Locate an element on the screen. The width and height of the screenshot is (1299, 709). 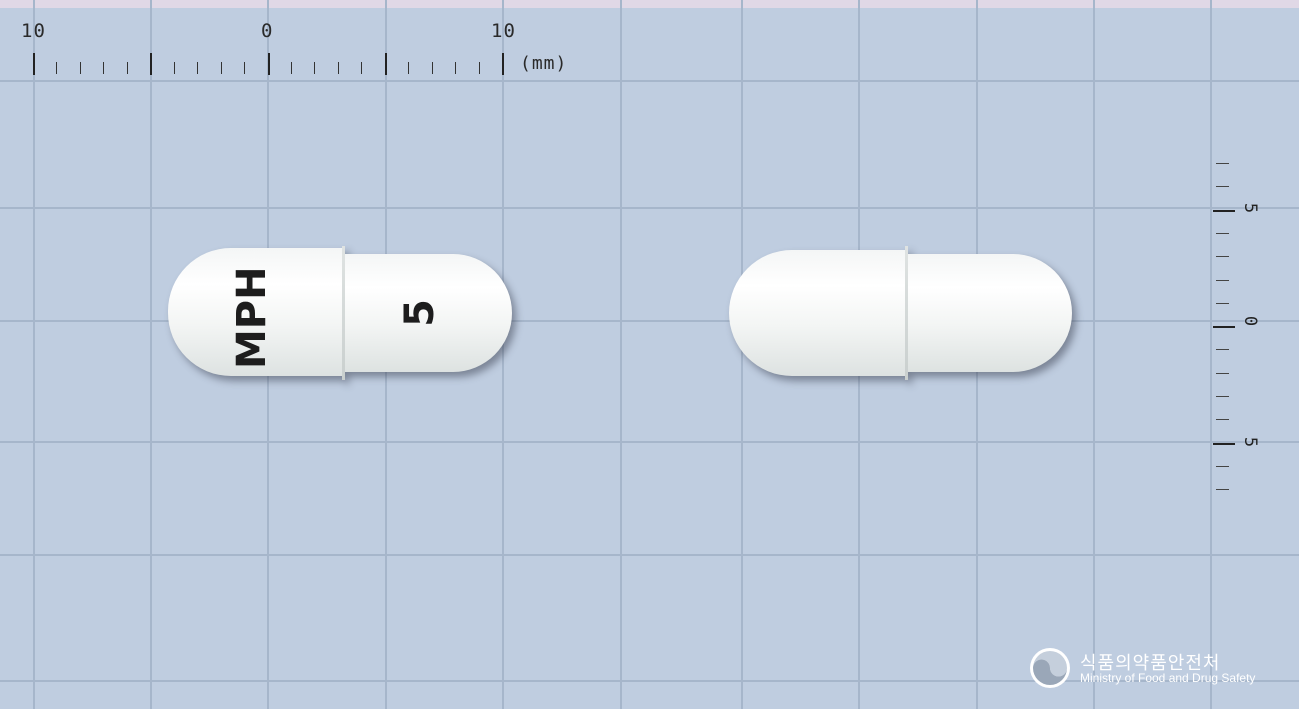
imprint-5: 5 is located at coordinates (419, 313).